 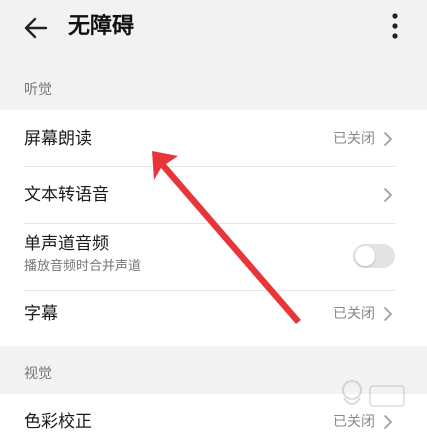 What do you see at coordinates (365, 256) in the screenshot?
I see `toggle-knob` at bounding box center [365, 256].